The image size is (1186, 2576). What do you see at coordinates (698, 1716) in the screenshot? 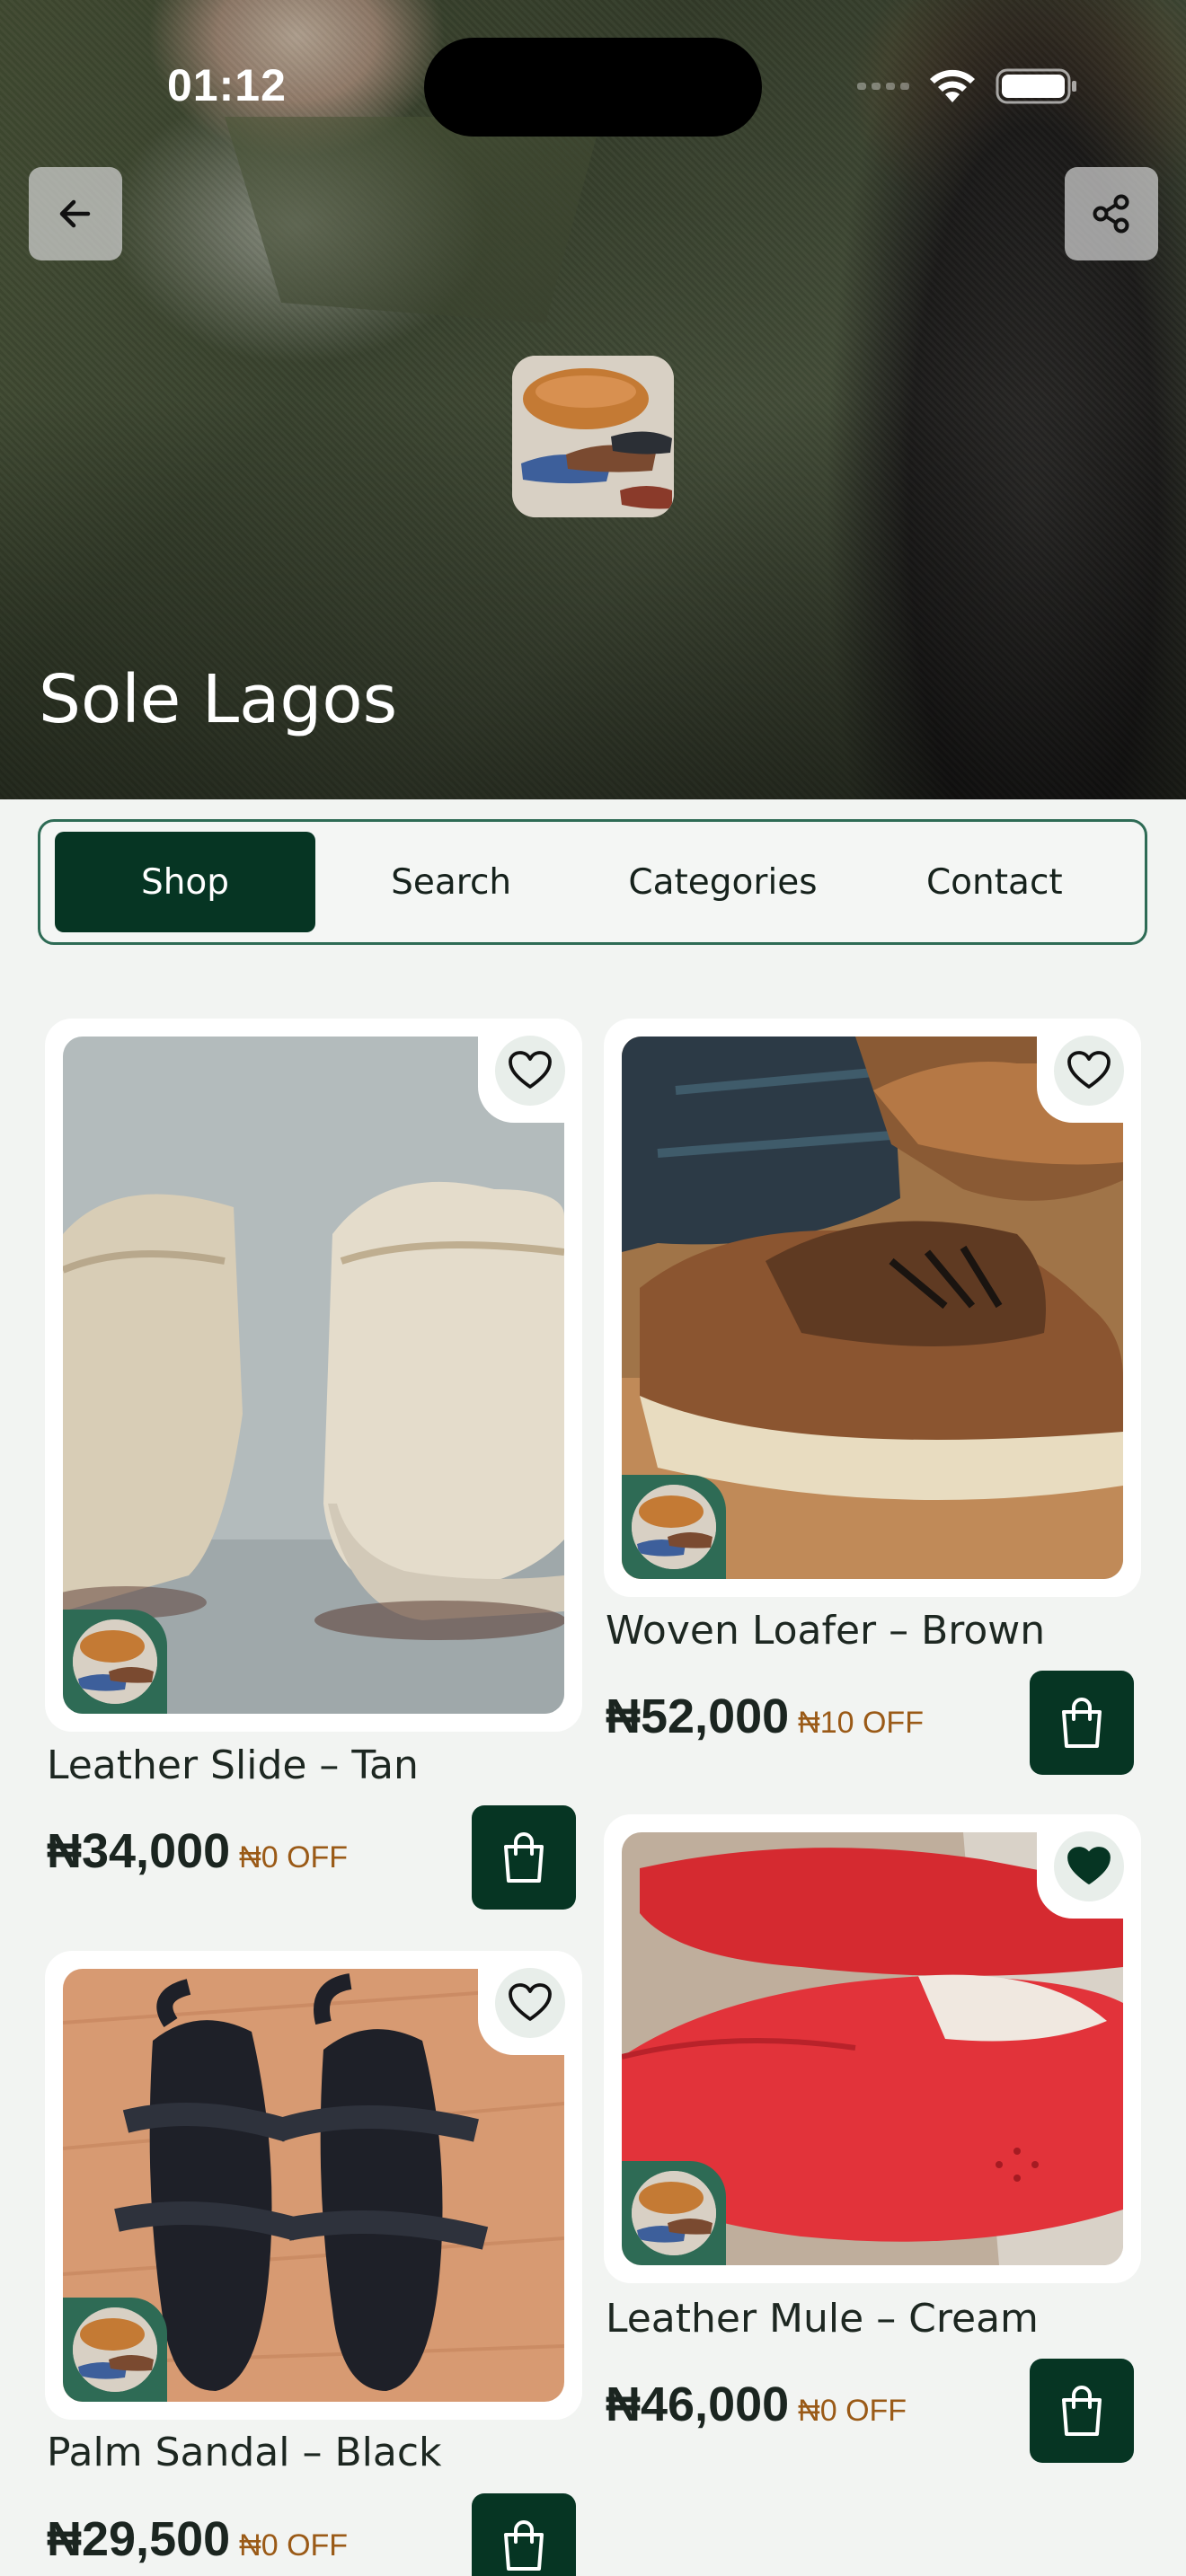
I see `product-price: ₦52,000` at bounding box center [698, 1716].